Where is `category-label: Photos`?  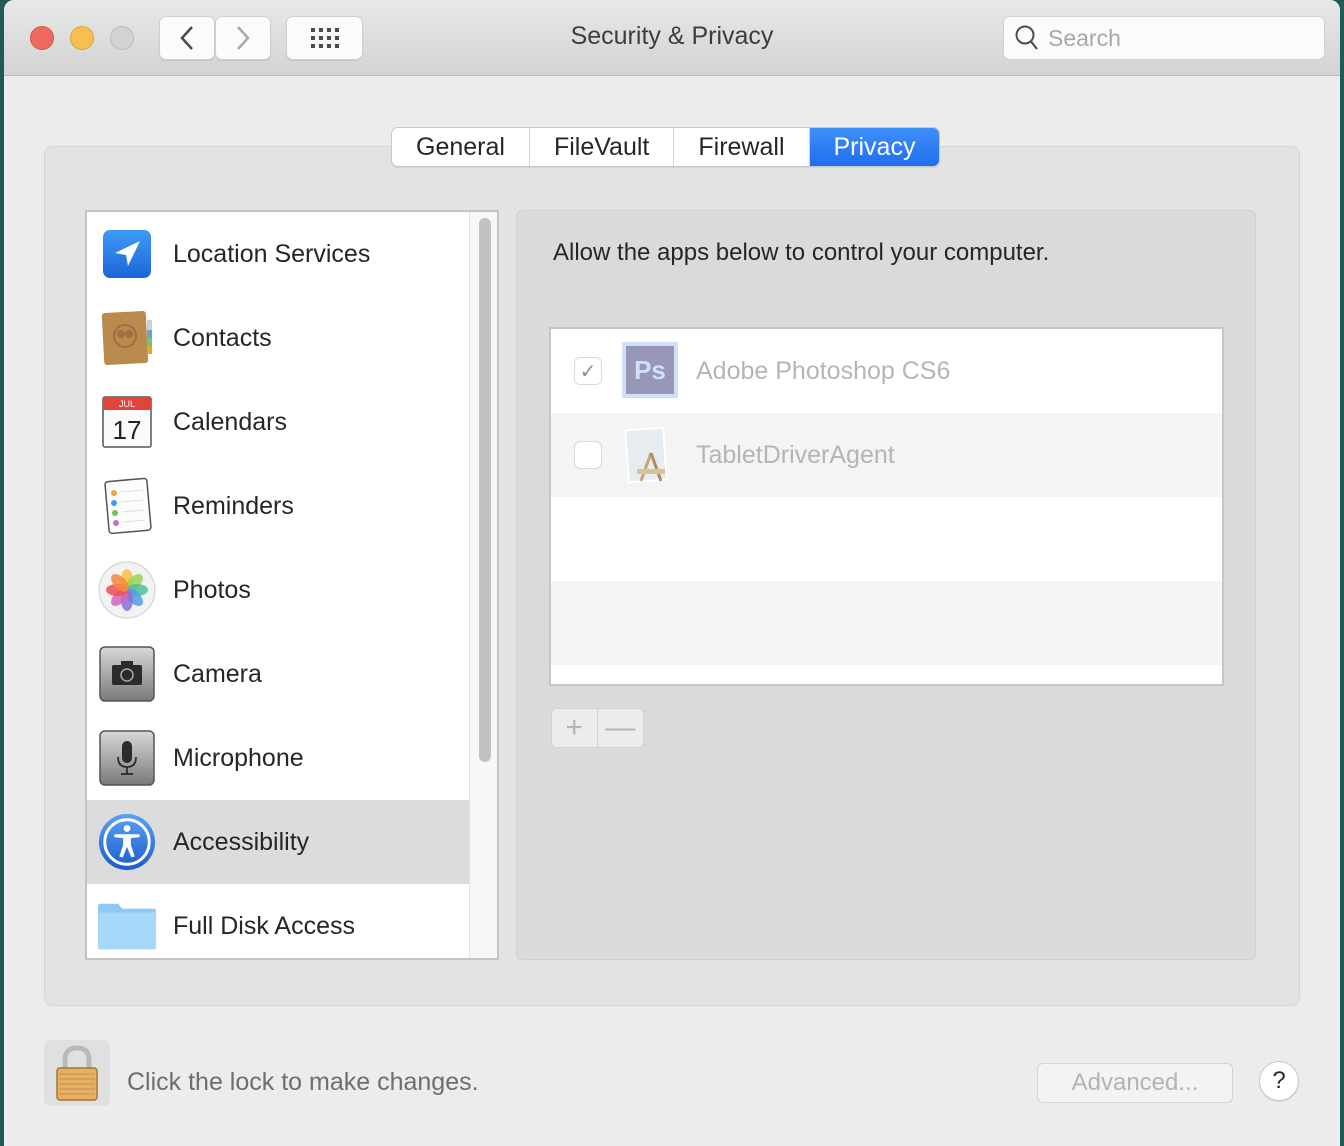
category-label: Photos is located at coordinates (212, 589).